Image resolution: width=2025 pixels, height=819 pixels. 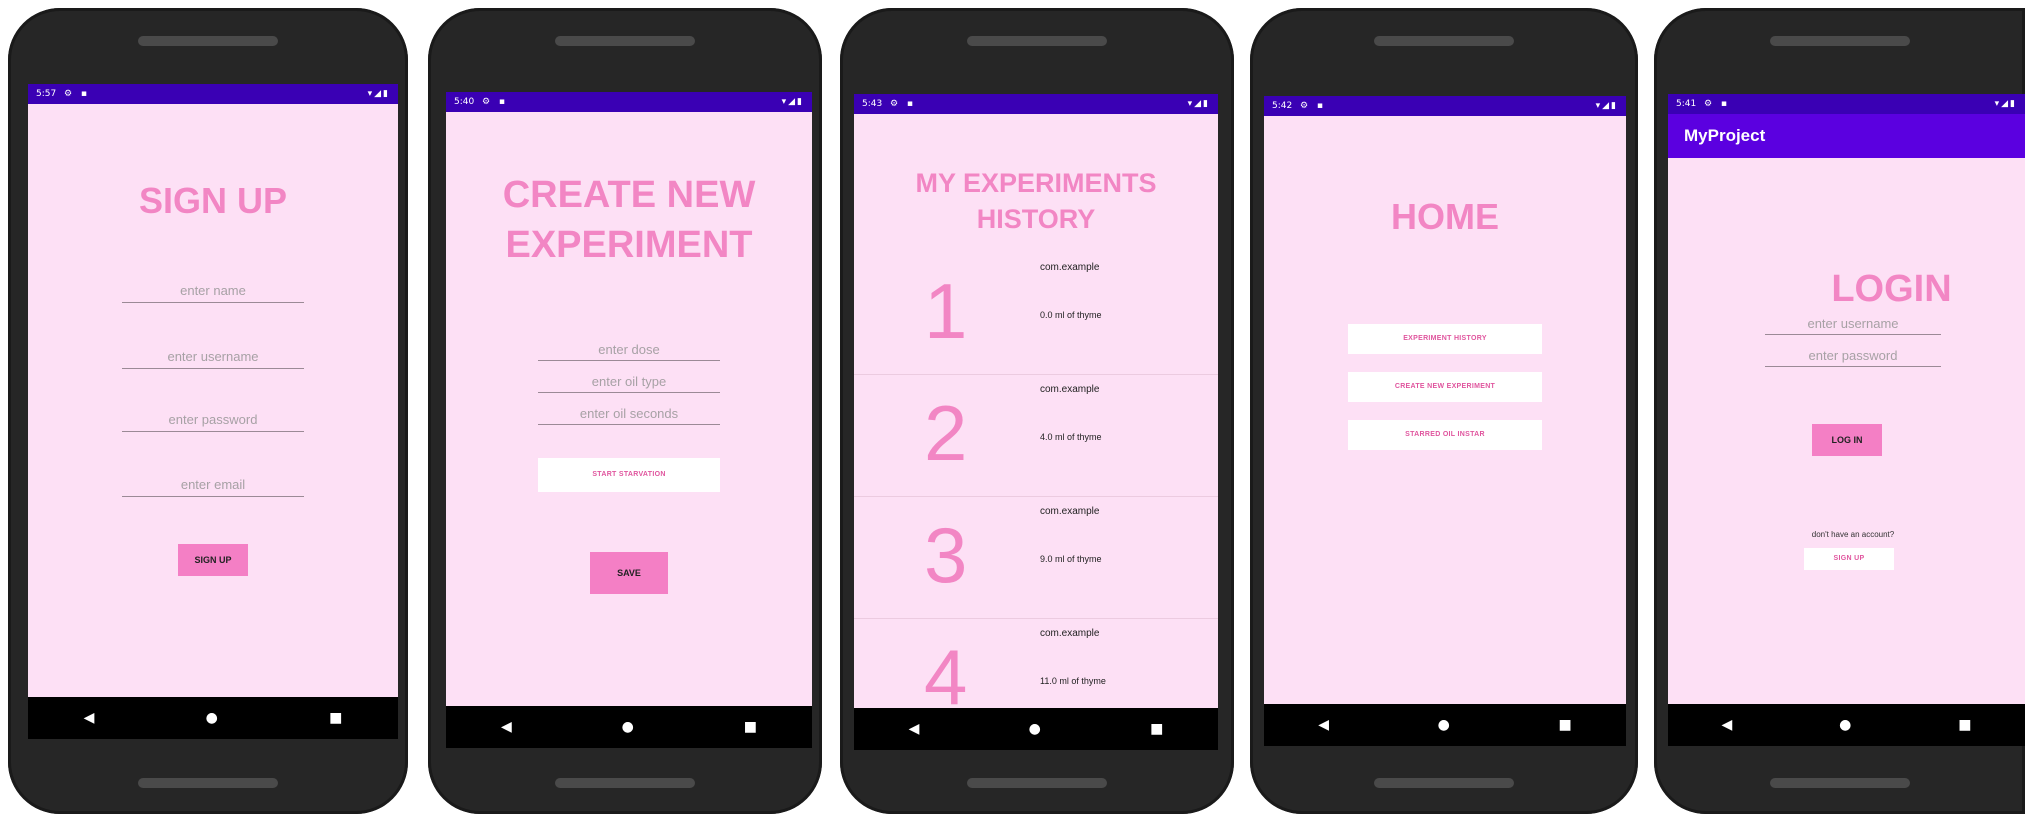 What do you see at coordinates (464, 102) in the screenshot?
I see `status-time: 5:40` at bounding box center [464, 102].